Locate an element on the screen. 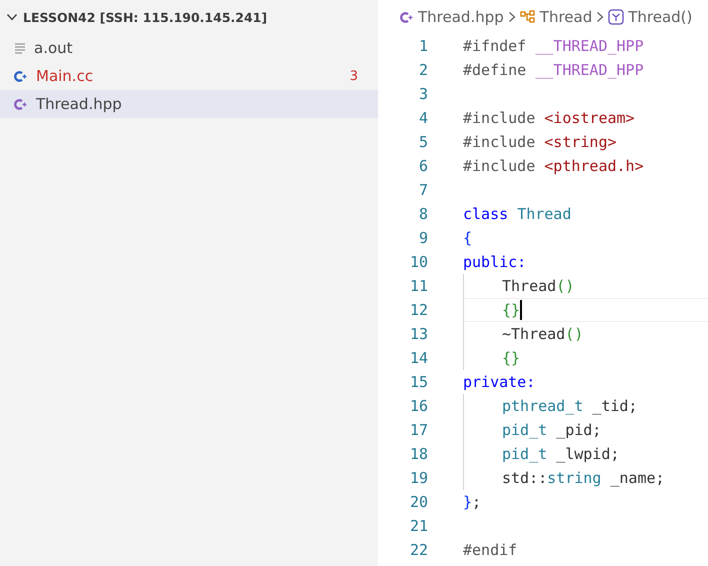  code-line: pthread_t _tid; is located at coordinates (570, 406).